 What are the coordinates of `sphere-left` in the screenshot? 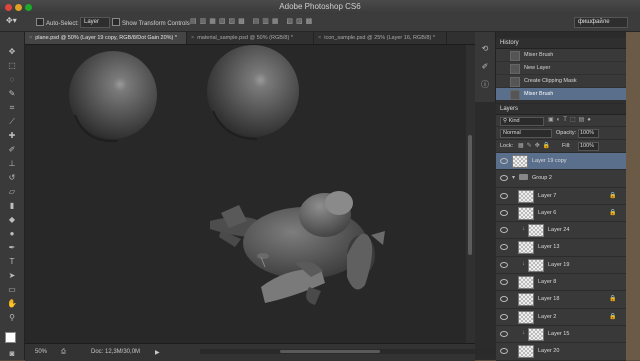 It's located at (113, 97).